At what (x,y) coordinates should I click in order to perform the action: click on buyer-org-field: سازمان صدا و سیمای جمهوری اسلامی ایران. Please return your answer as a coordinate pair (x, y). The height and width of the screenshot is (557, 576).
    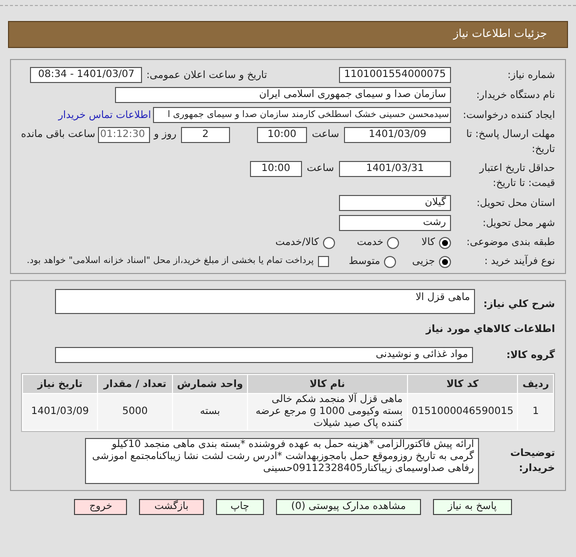
    Looking at the image, I should click on (283, 95).